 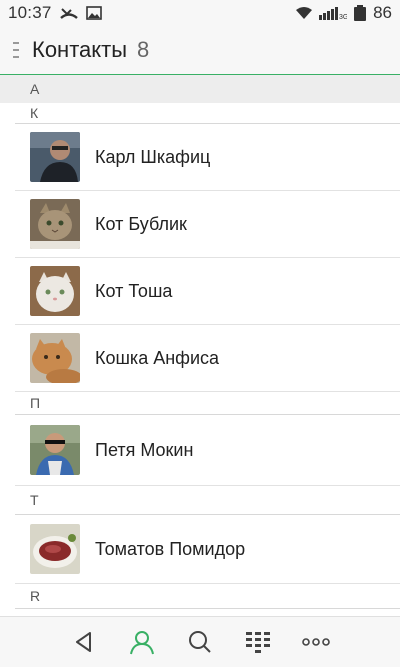 I want to click on search-icon, so click(x=200, y=642).